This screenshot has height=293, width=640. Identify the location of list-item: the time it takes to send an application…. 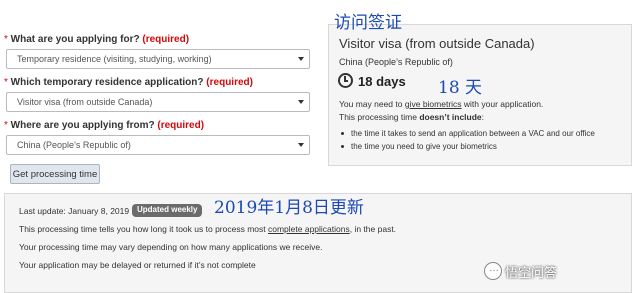
(468, 133).